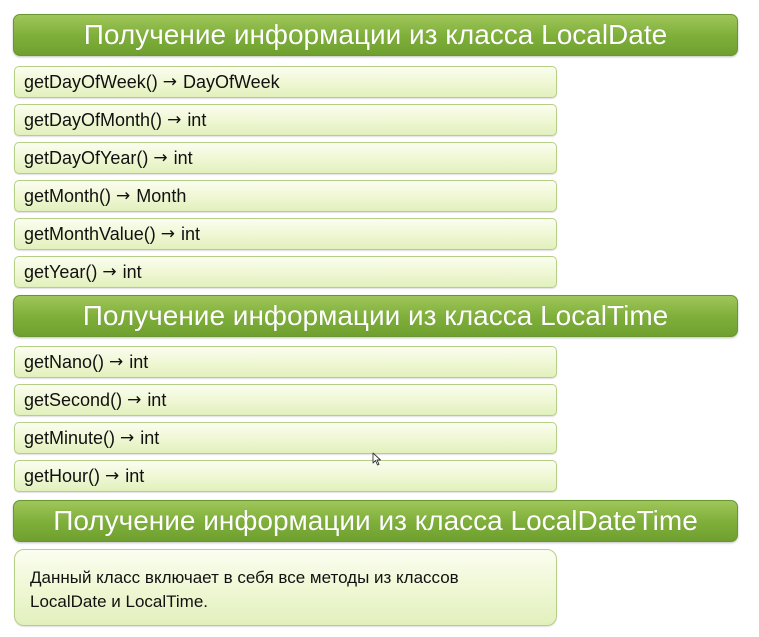  What do you see at coordinates (285, 272) in the screenshot?
I see `method-item-getyear: getYear() → int` at bounding box center [285, 272].